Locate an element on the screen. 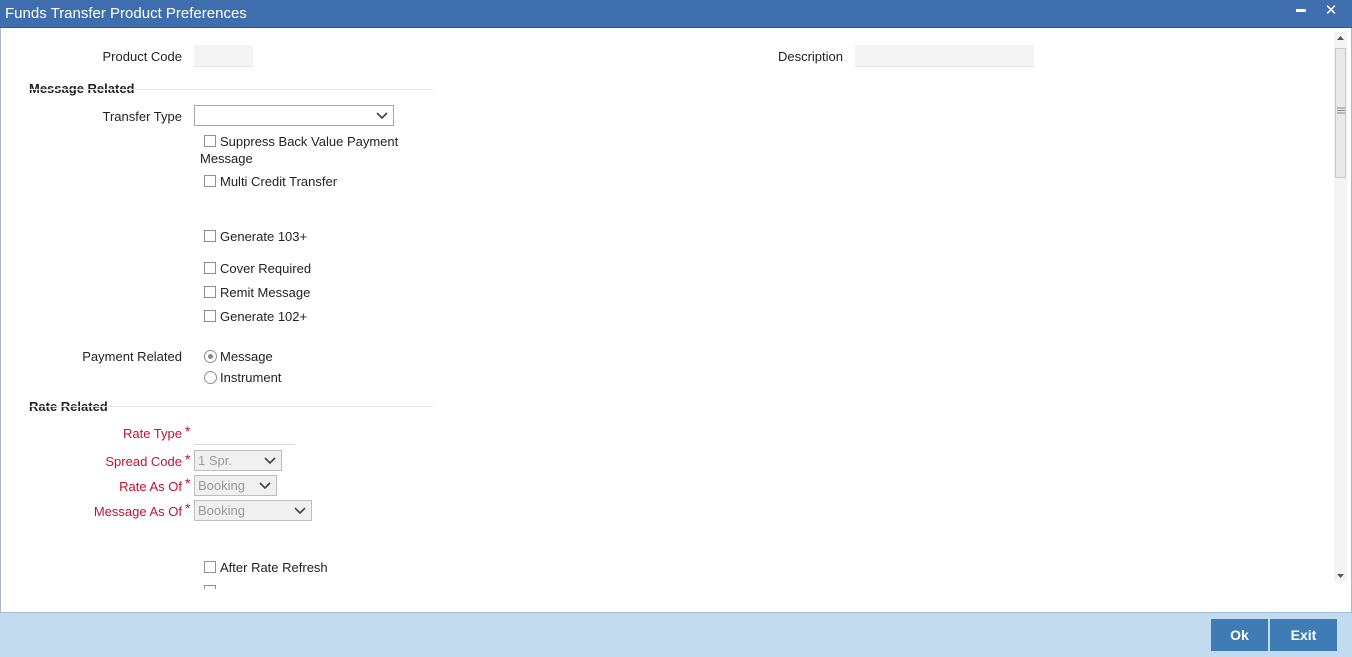  after-rate-refresh-label: After Rate Refresh is located at coordinates (274, 567).